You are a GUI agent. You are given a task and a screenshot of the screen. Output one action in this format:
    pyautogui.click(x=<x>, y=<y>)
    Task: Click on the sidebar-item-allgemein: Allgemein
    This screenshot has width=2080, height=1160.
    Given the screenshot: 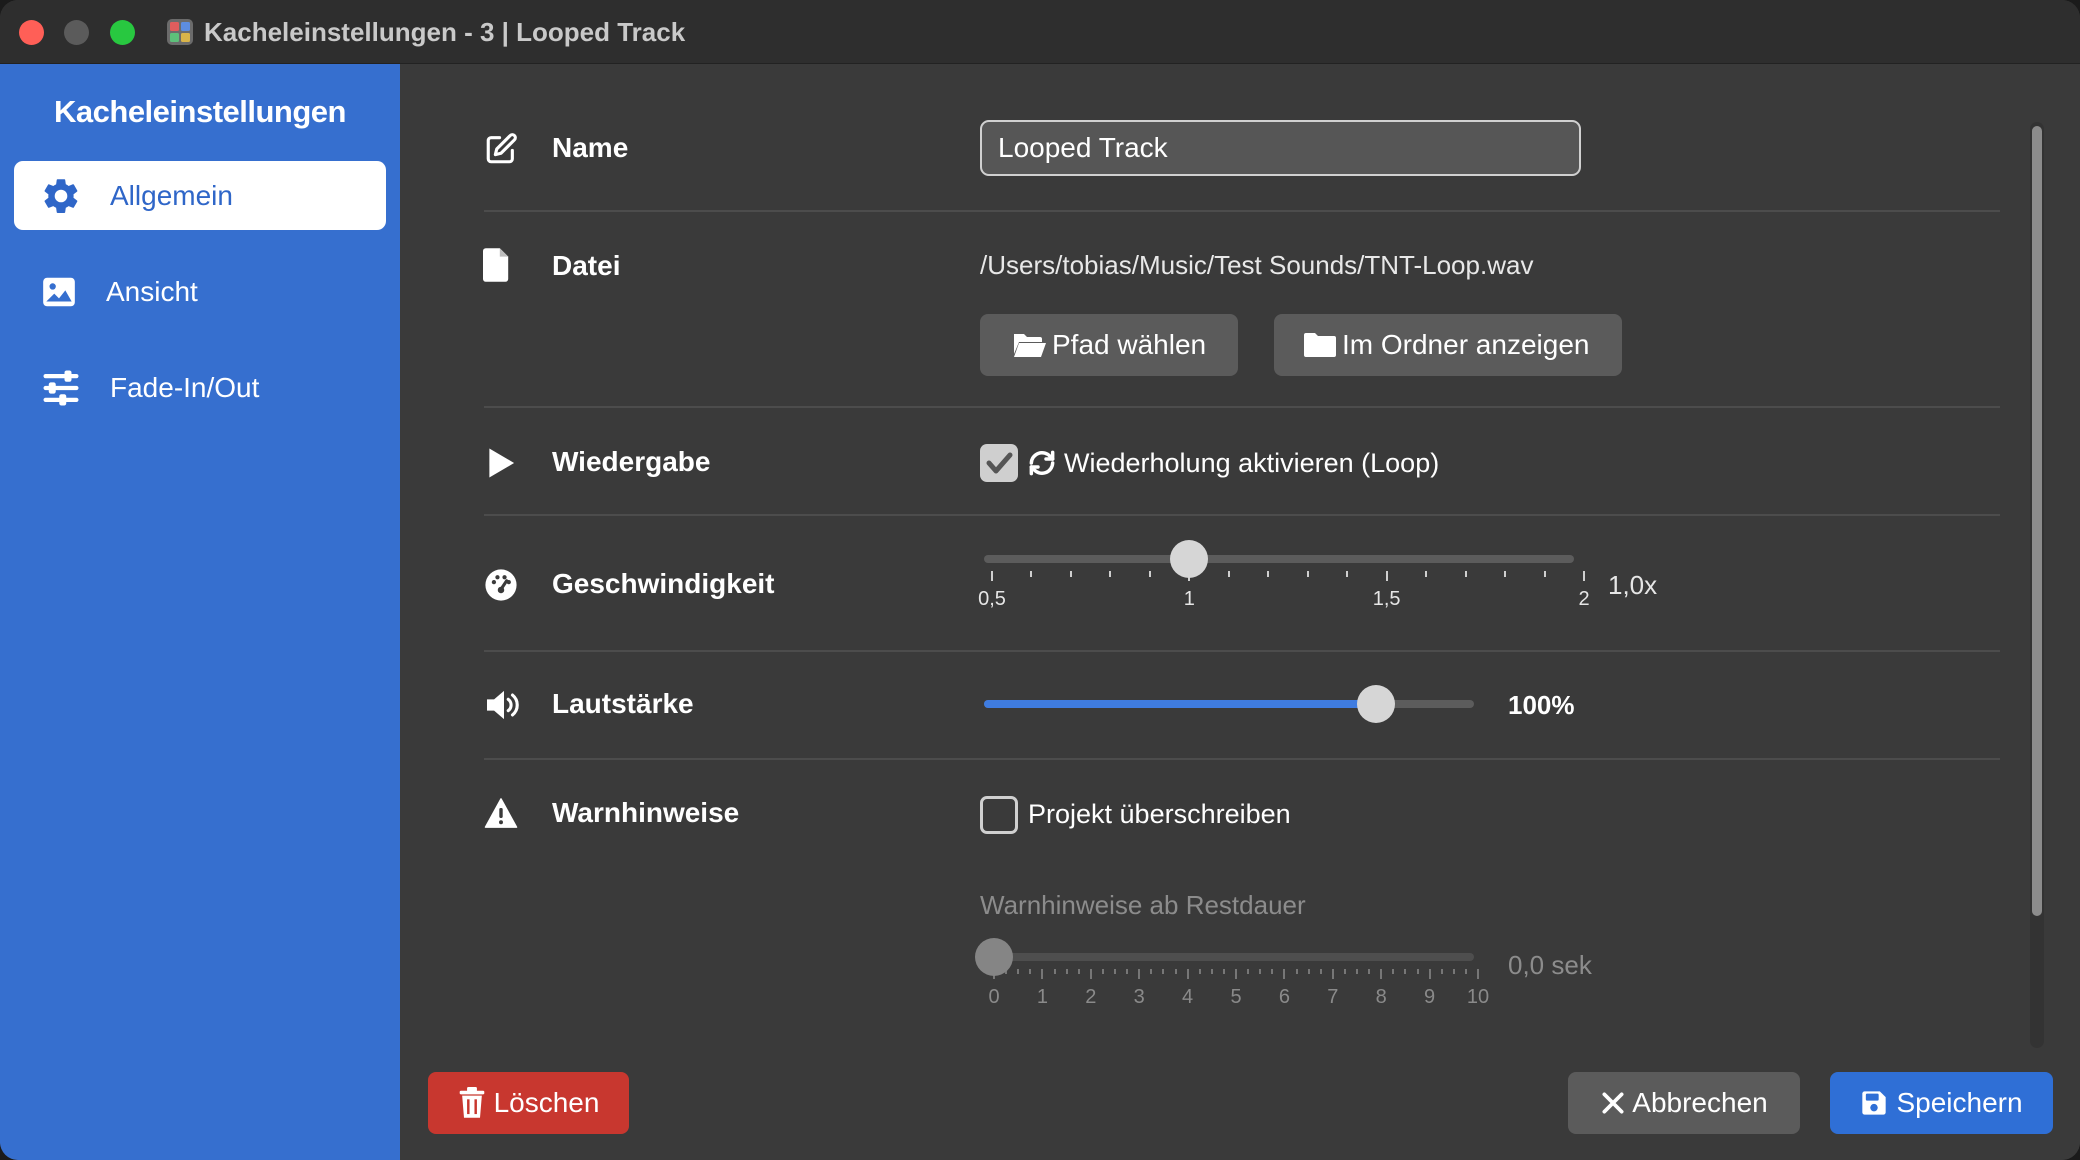 What is the action you would take?
    pyautogui.click(x=200, y=195)
    